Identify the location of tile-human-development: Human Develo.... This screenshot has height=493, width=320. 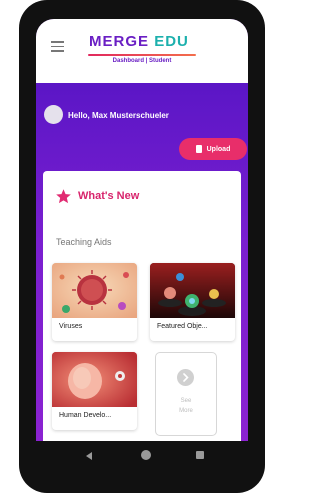
(94, 391).